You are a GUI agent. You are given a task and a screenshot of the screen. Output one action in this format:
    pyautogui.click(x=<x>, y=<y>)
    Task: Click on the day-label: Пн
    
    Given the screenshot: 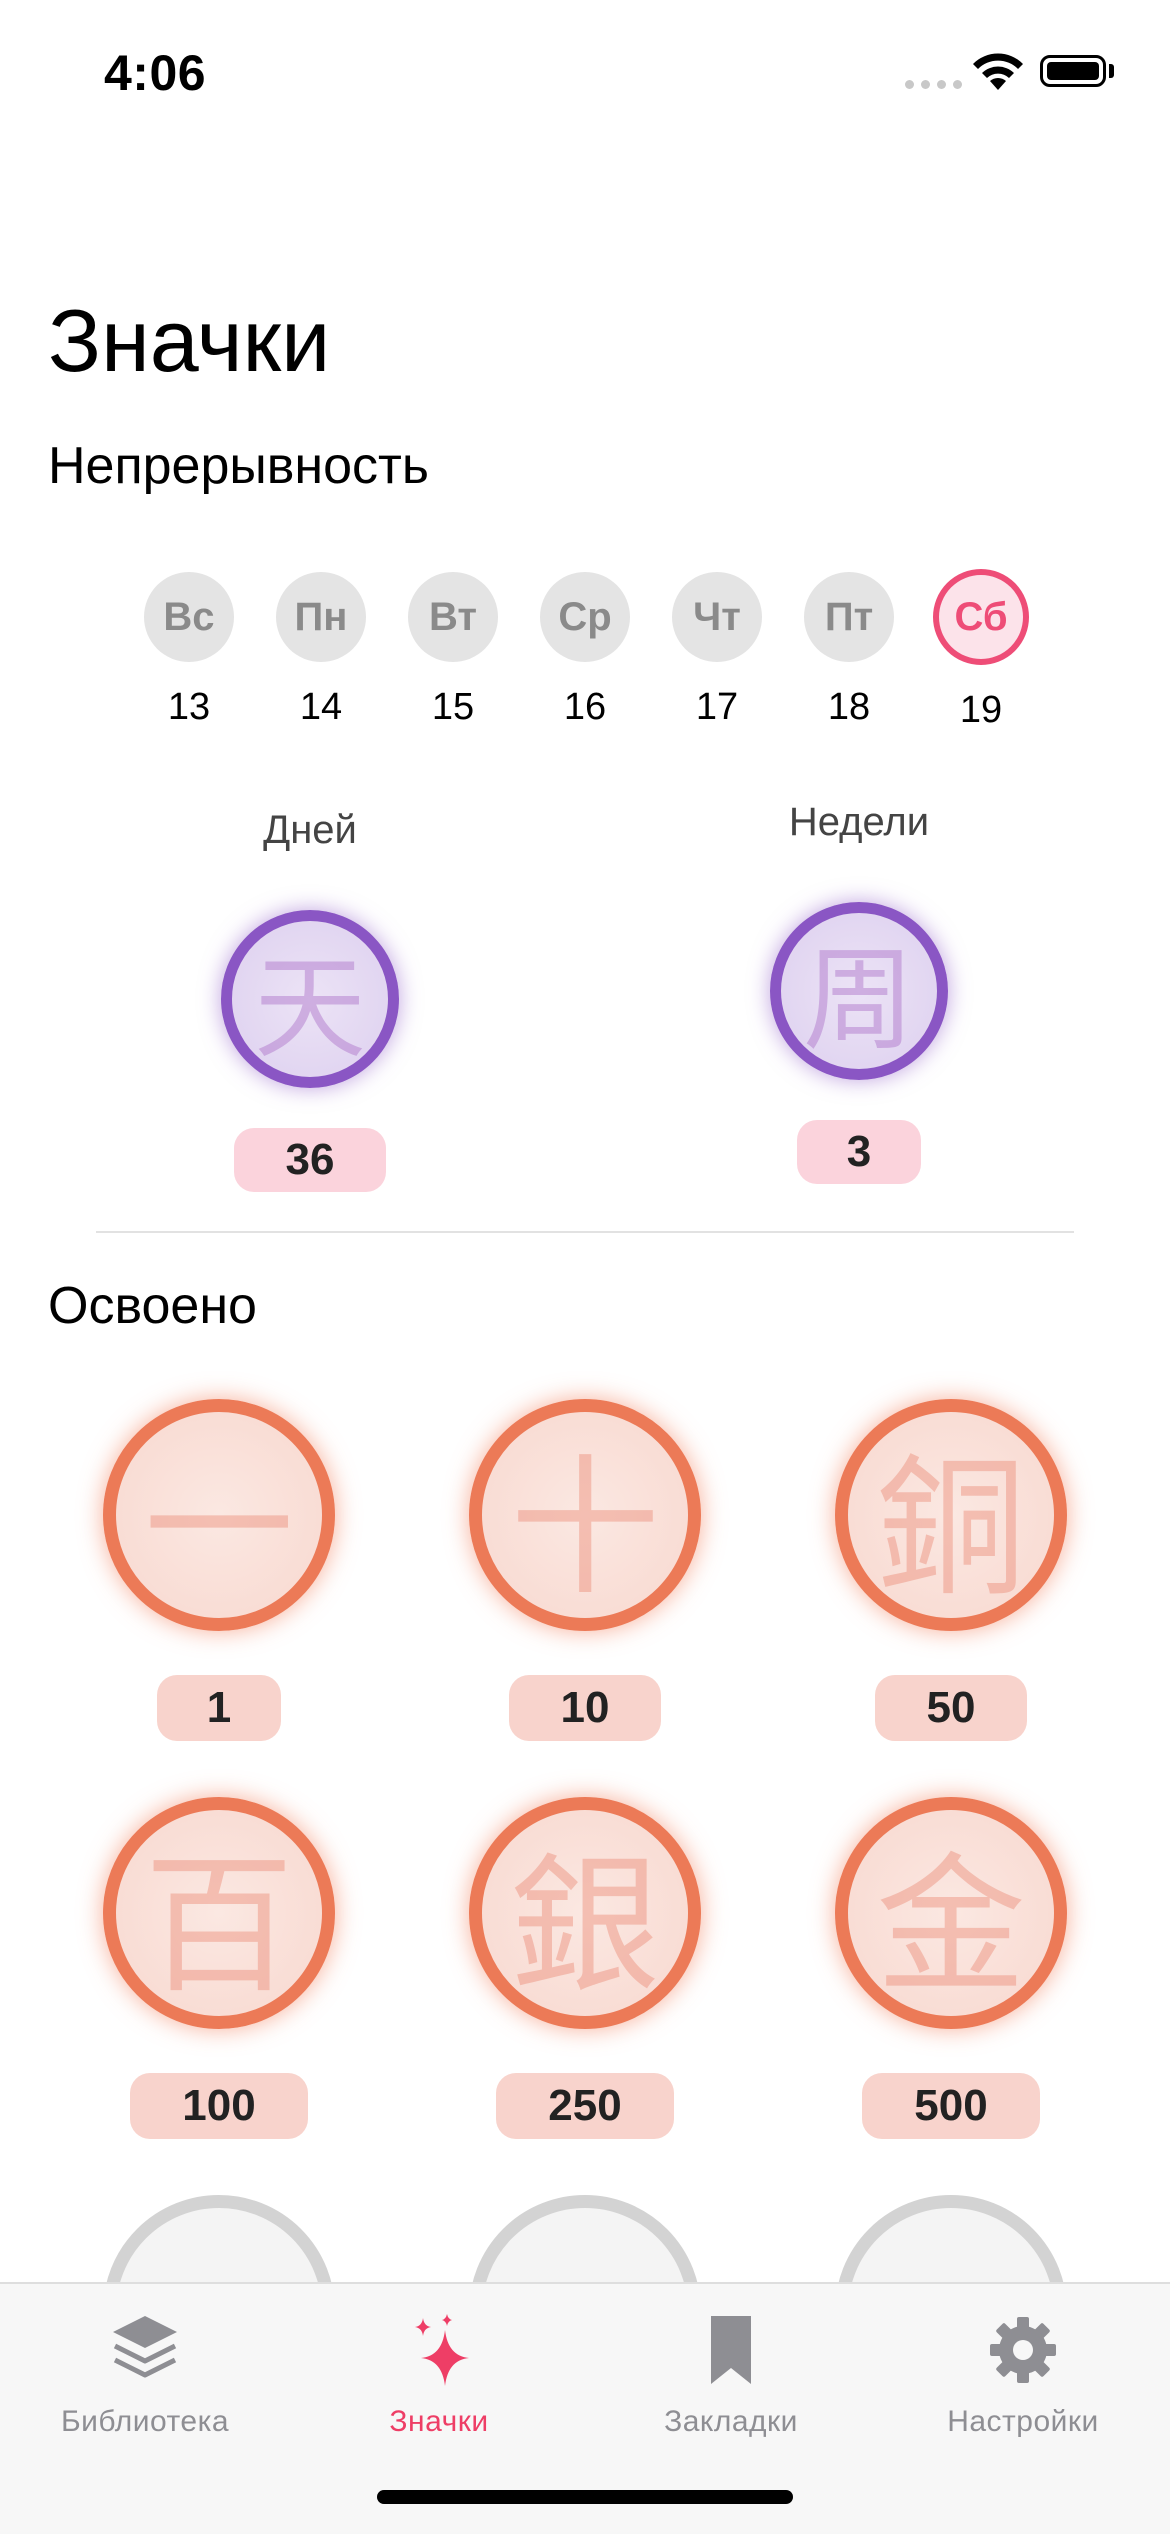 What is the action you would take?
    pyautogui.click(x=321, y=617)
    